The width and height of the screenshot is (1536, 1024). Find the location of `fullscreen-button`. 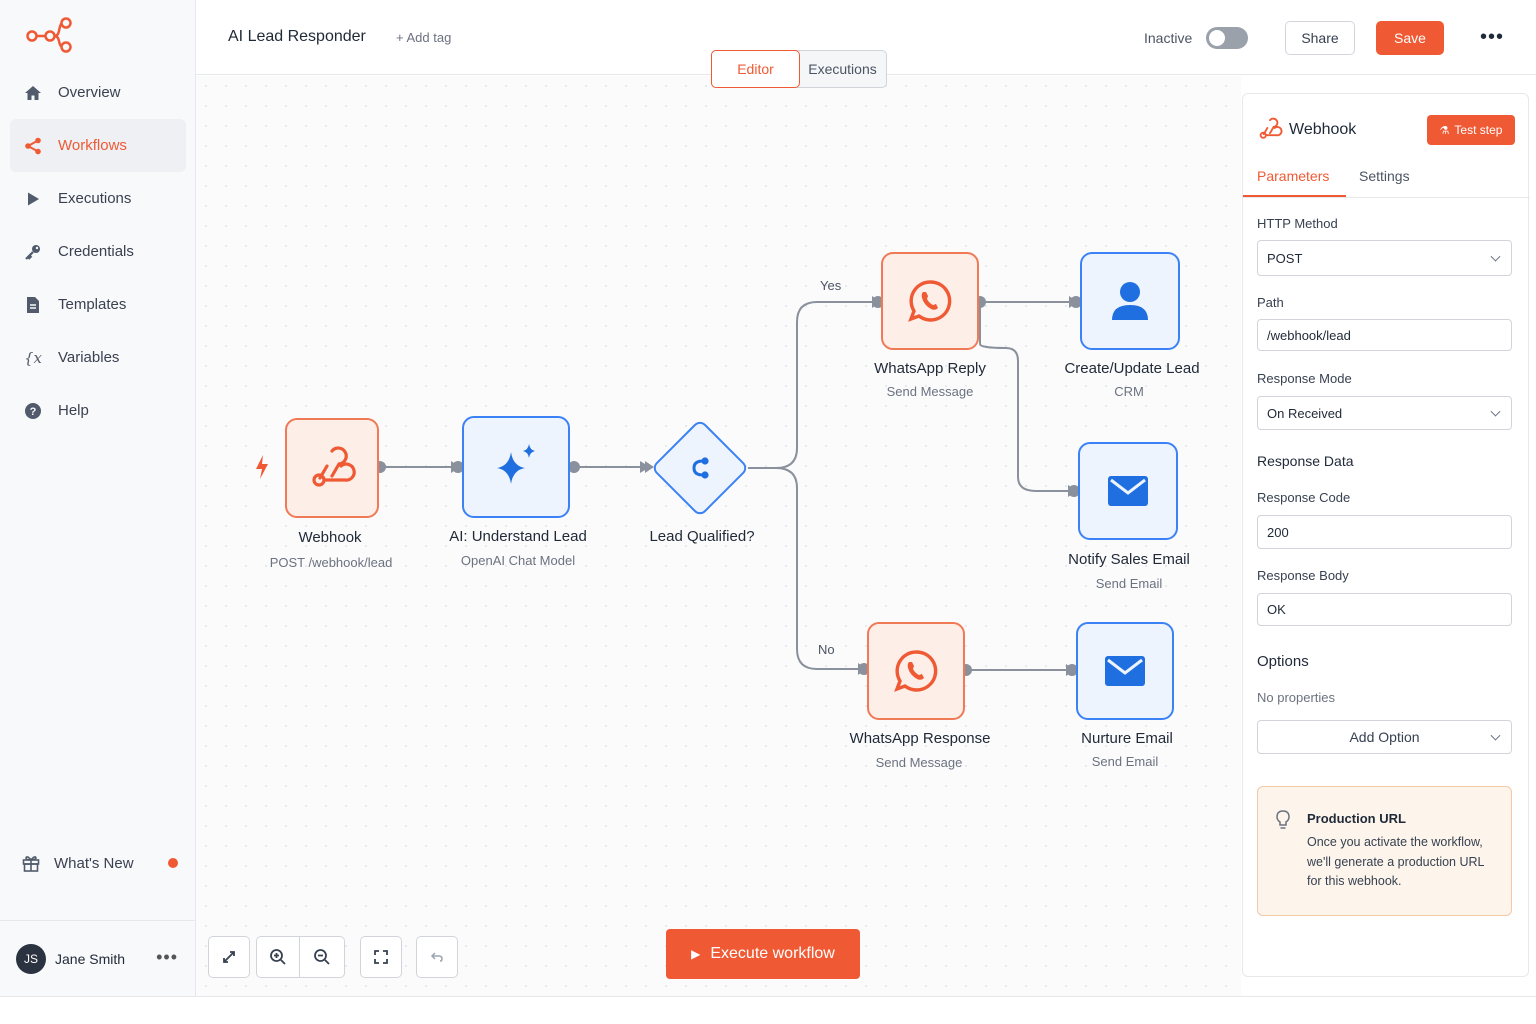

fullscreen-button is located at coordinates (381, 957).